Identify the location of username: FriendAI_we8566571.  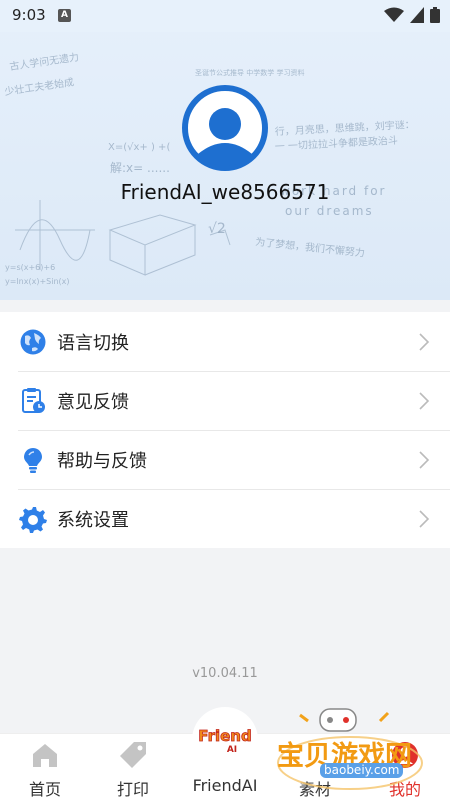
(225, 192).